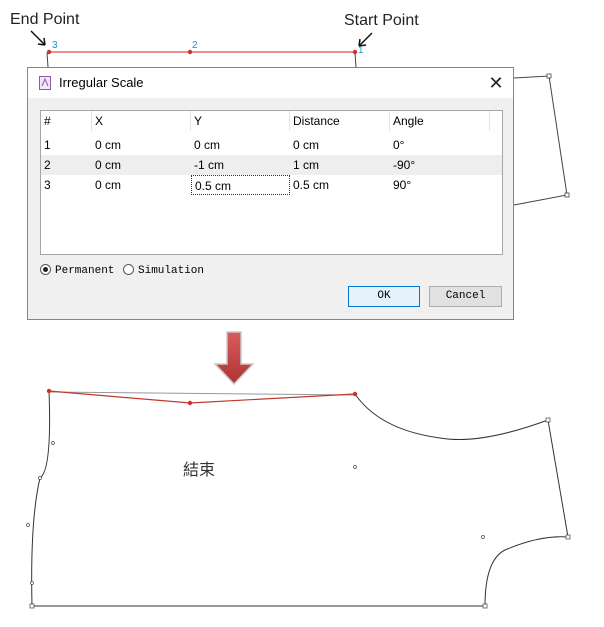 The width and height of the screenshot is (604, 627). I want to click on table-row: 3 0 cm 0.5 cm 0.5 cm 90°, so click(271, 185).